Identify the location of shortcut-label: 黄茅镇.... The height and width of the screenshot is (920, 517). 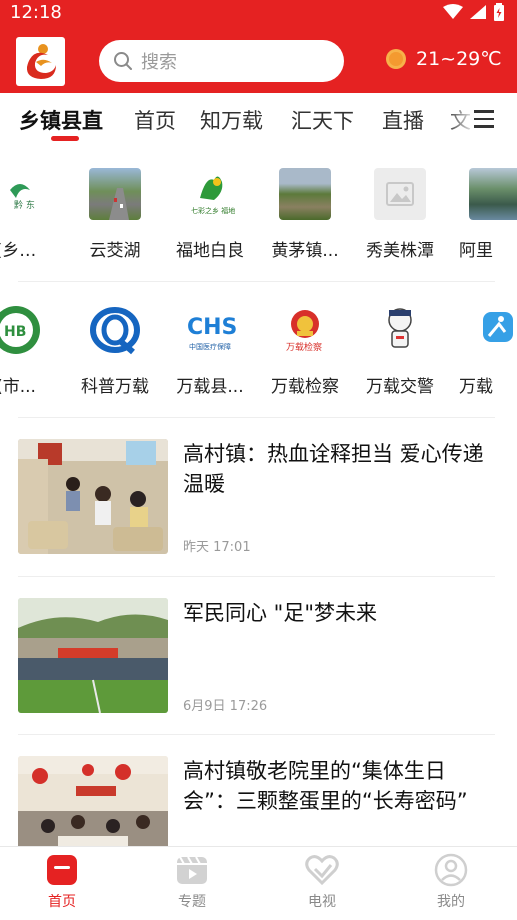
(305, 251).